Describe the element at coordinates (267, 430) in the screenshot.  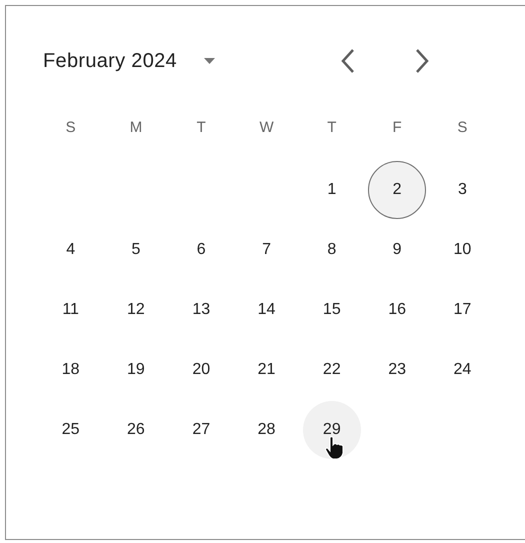
I see `day-cell: 28` at that location.